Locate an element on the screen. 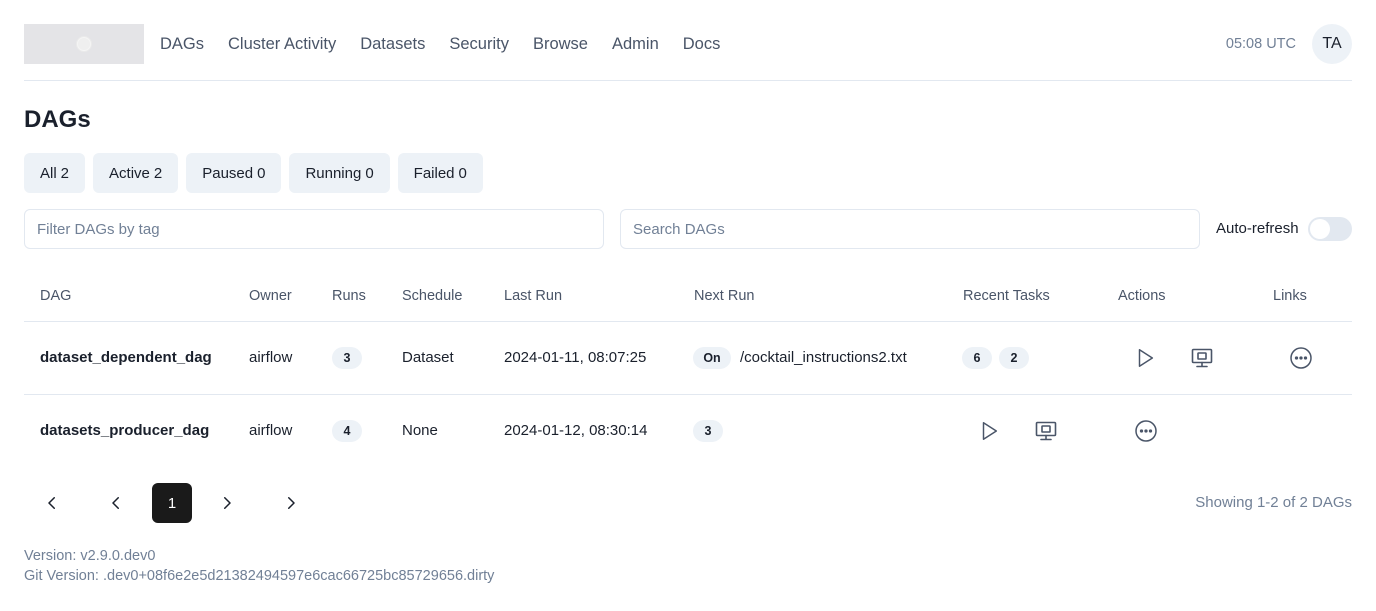  last-page-button is located at coordinates (291, 503).